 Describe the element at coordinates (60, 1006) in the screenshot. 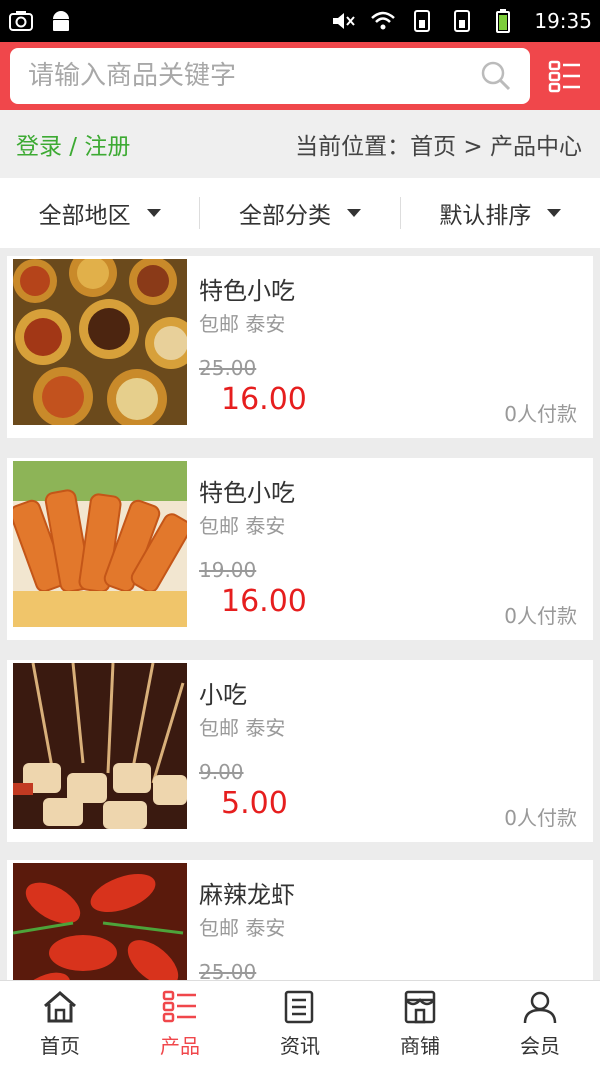

I see `home-icon` at that location.